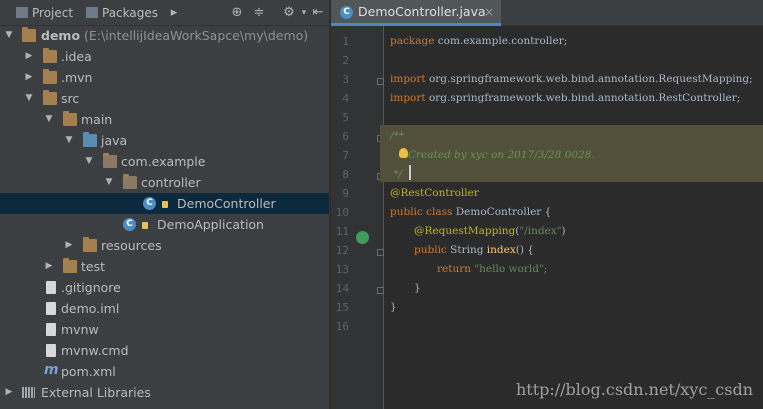 The width and height of the screenshot is (763, 409). Describe the element at coordinates (226, 203) in the screenshot. I see `tree-item-label: DemoController` at that location.